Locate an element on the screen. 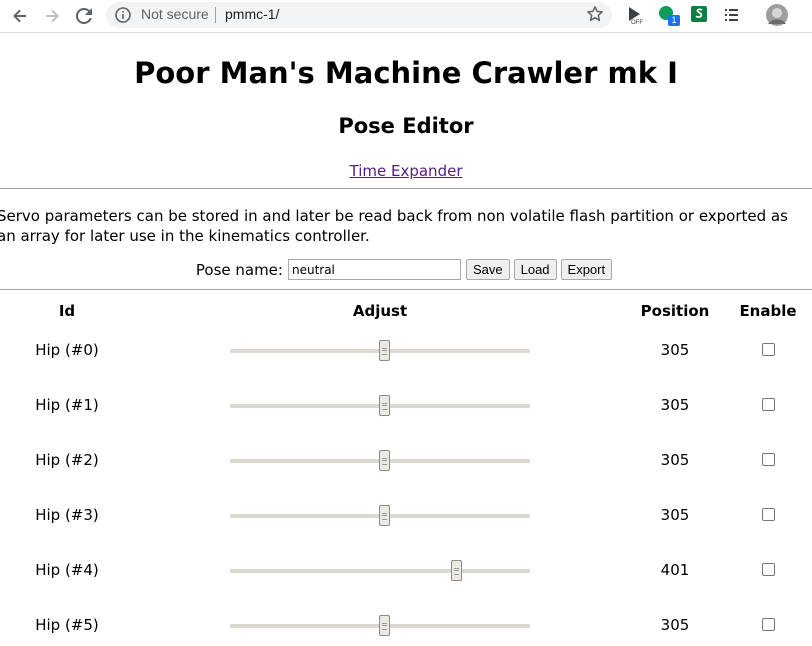  export-button: Export is located at coordinates (586, 269).